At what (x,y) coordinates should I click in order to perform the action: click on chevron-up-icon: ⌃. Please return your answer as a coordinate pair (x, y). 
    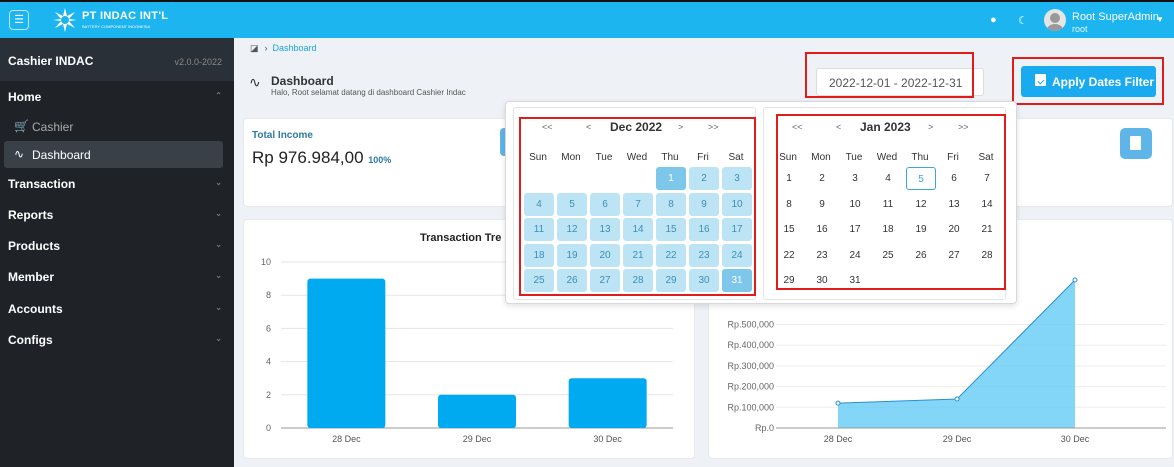
    Looking at the image, I should click on (218, 95).